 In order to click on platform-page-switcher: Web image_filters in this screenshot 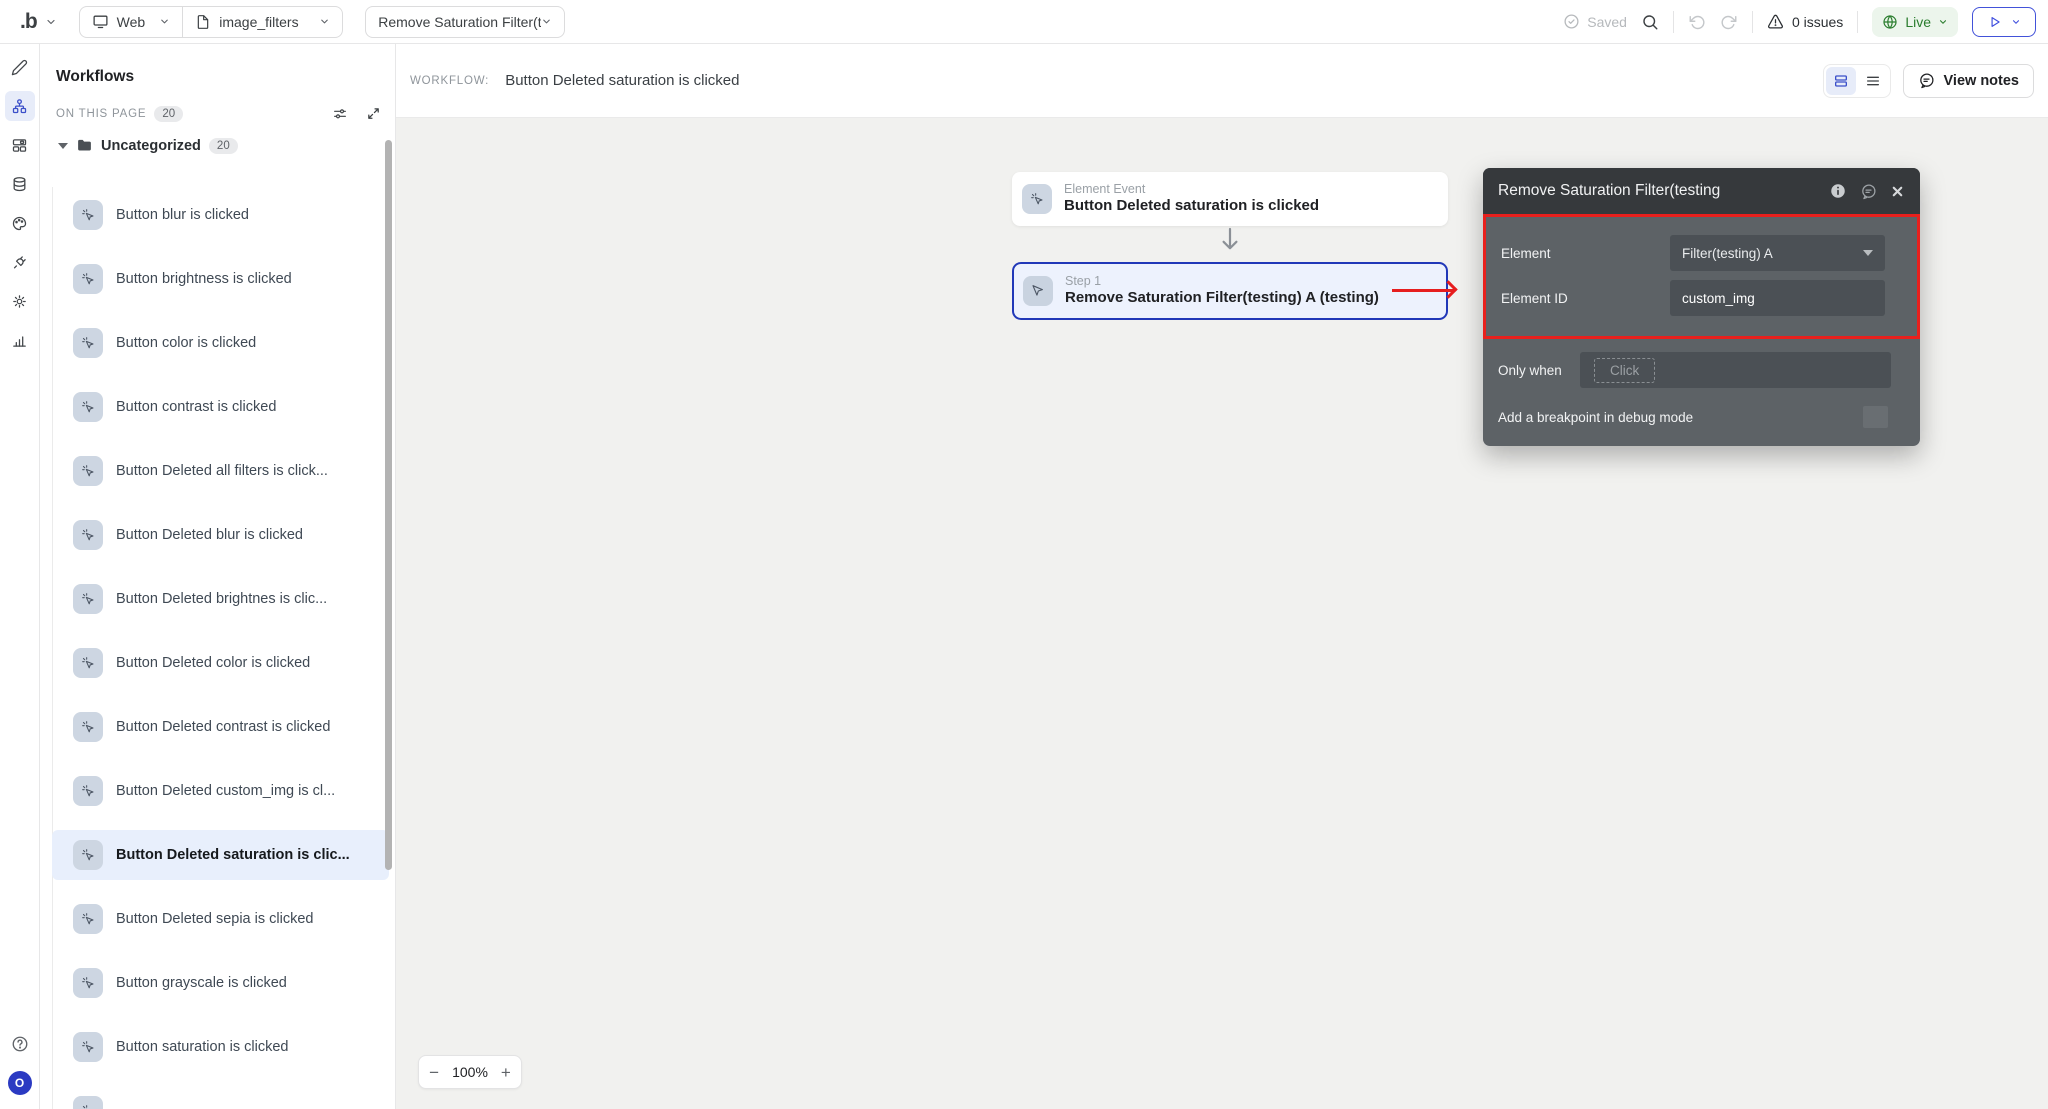, I will do `click(211, 21)`.